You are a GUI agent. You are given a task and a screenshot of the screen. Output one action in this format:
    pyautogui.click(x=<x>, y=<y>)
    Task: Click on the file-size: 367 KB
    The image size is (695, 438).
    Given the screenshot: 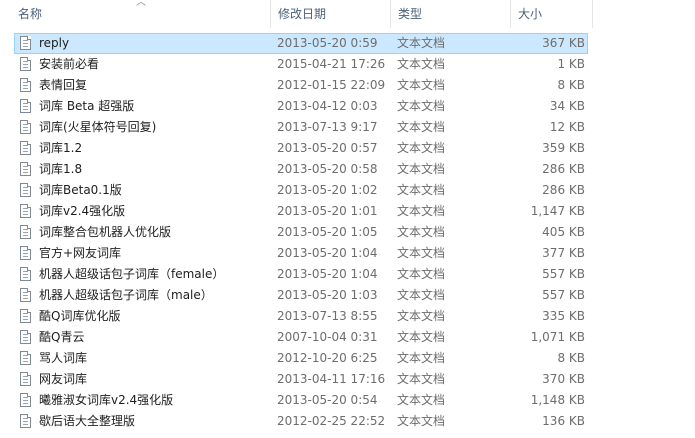 What is the action you would take?
    pyautogui.click(x=563, y=43)
    